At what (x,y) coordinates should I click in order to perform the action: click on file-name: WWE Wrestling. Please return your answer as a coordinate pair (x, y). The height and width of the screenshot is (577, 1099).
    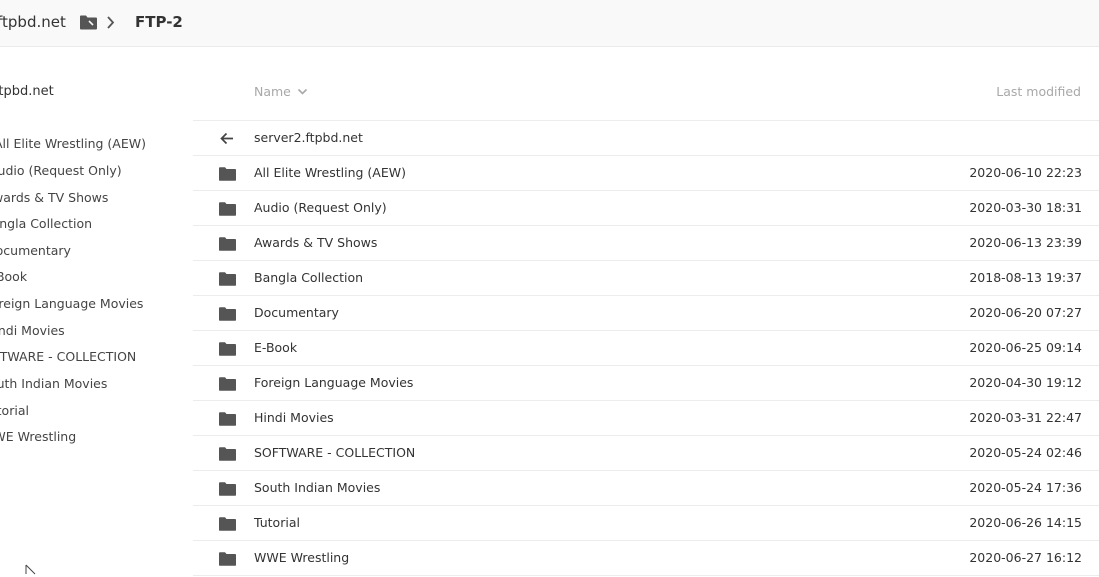
    Looking at the image, I should click on (301, 557).